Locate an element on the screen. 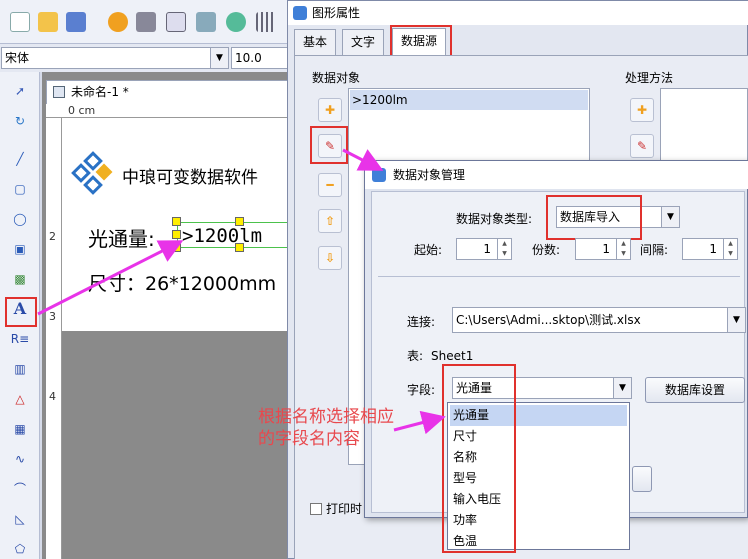 The width and height of the screenshot is (748, 559). arrow-text-tool is located at coordinates (110, 278).